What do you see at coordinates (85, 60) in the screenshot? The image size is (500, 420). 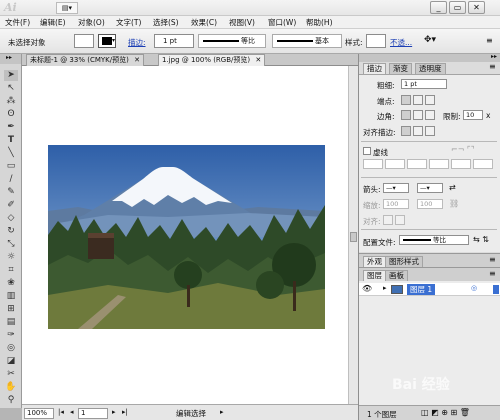 I see `tab-untitled-document: 未标题-1 @ 33% (CMYK/预览) ✕` at bounding box center [85, 60].